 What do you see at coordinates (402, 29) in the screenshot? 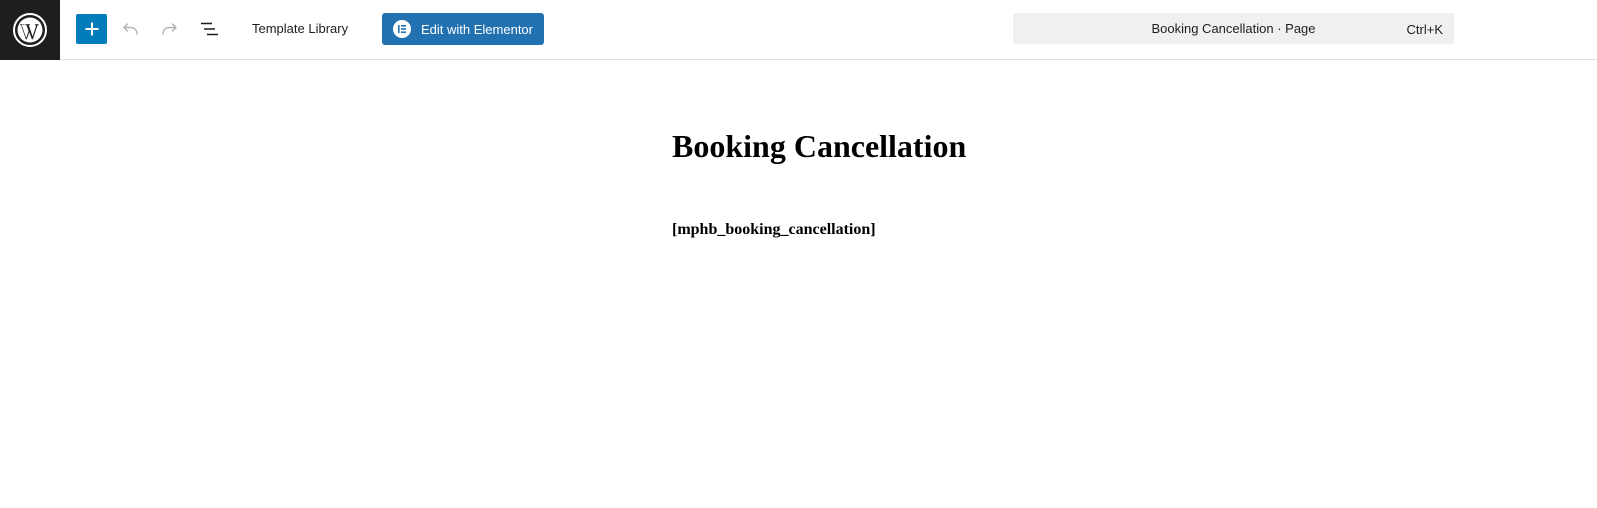
I see `elementor-icon` at bounding box center [402, 29].